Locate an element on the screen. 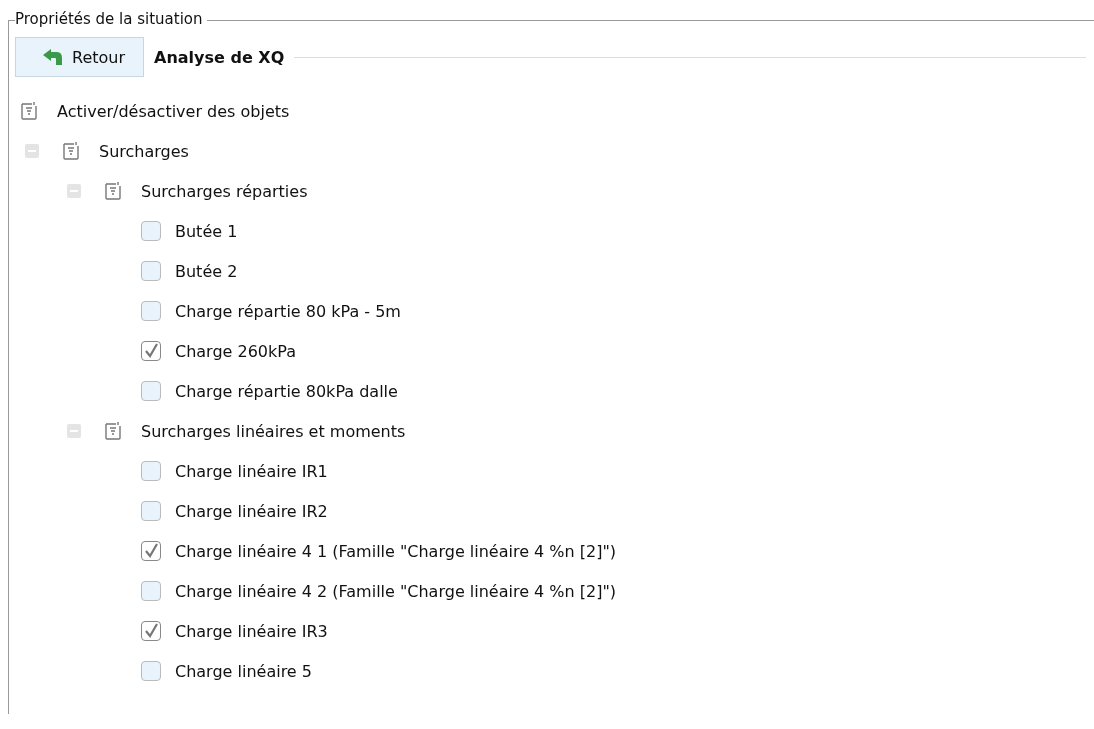 The image size is (1094, 729). checkbox-label: Charge linéaire 4 2 (Famille "Charge linéaire 4 %n [2]") is located at coordinates (396, 591).